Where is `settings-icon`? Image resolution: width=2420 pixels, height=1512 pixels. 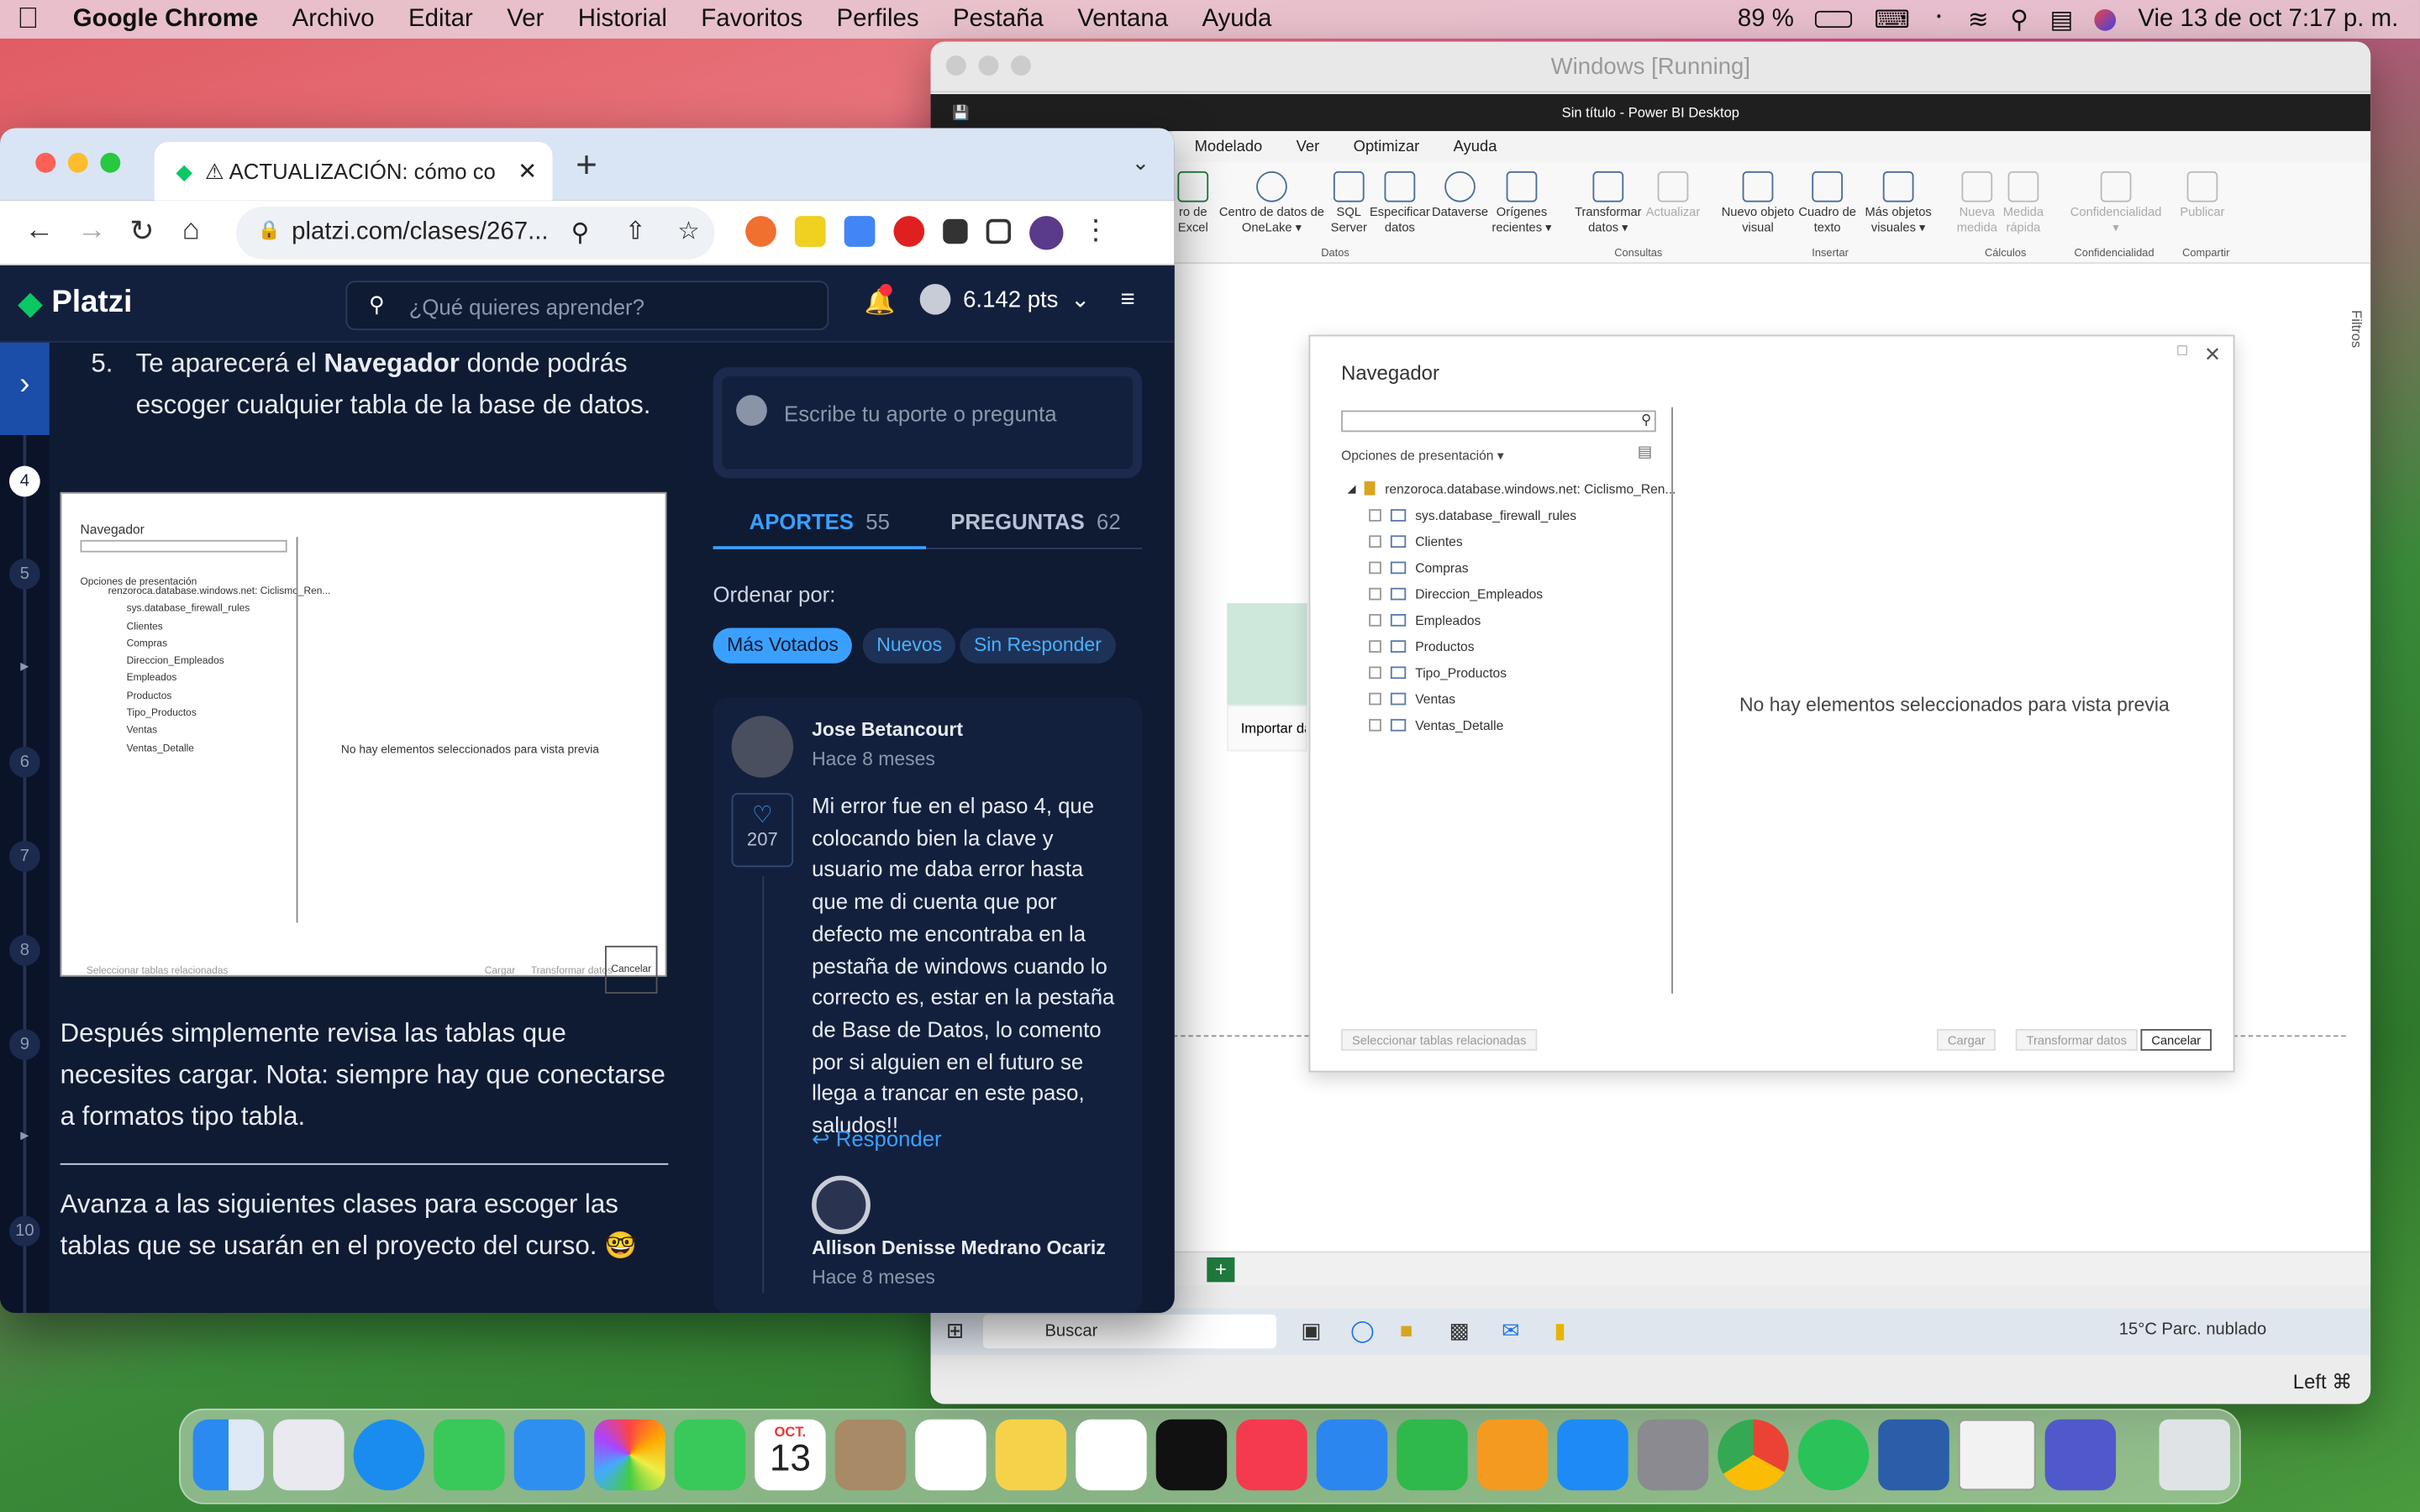
settings-icon is located at coordinates (1673, 1455).